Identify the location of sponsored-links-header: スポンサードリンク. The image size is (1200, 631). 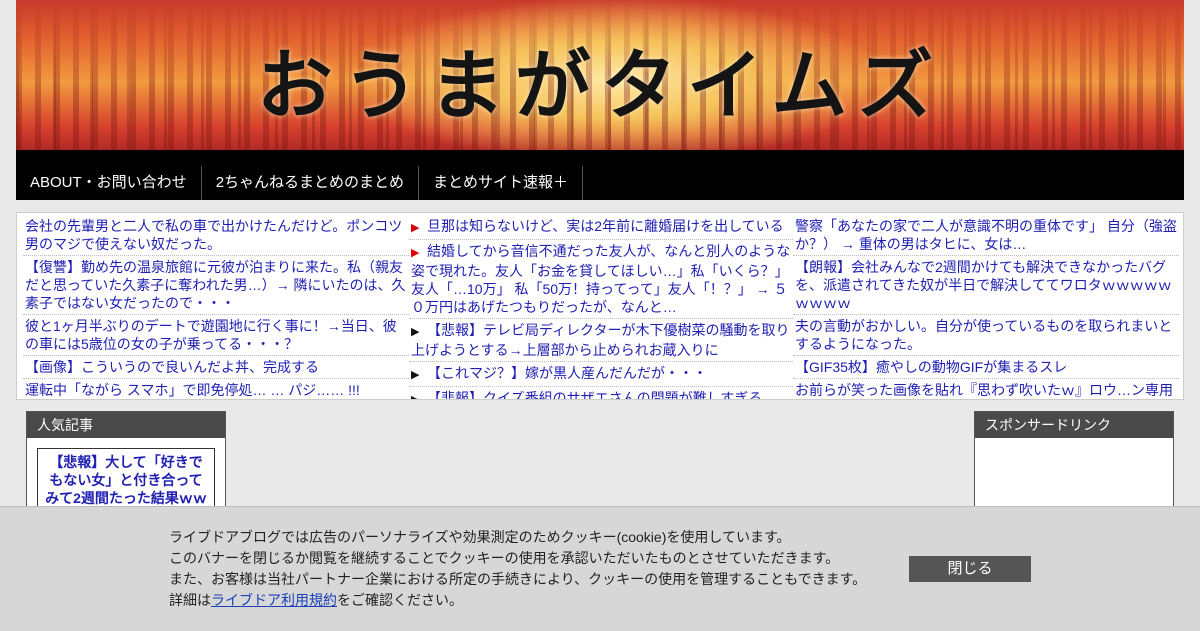
(1074, 425).